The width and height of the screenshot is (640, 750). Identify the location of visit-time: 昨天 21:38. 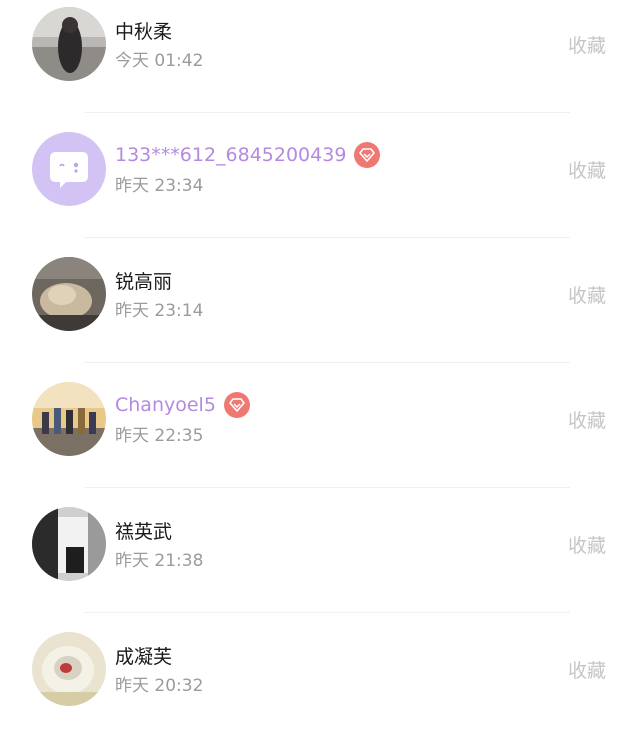
(159, 561).